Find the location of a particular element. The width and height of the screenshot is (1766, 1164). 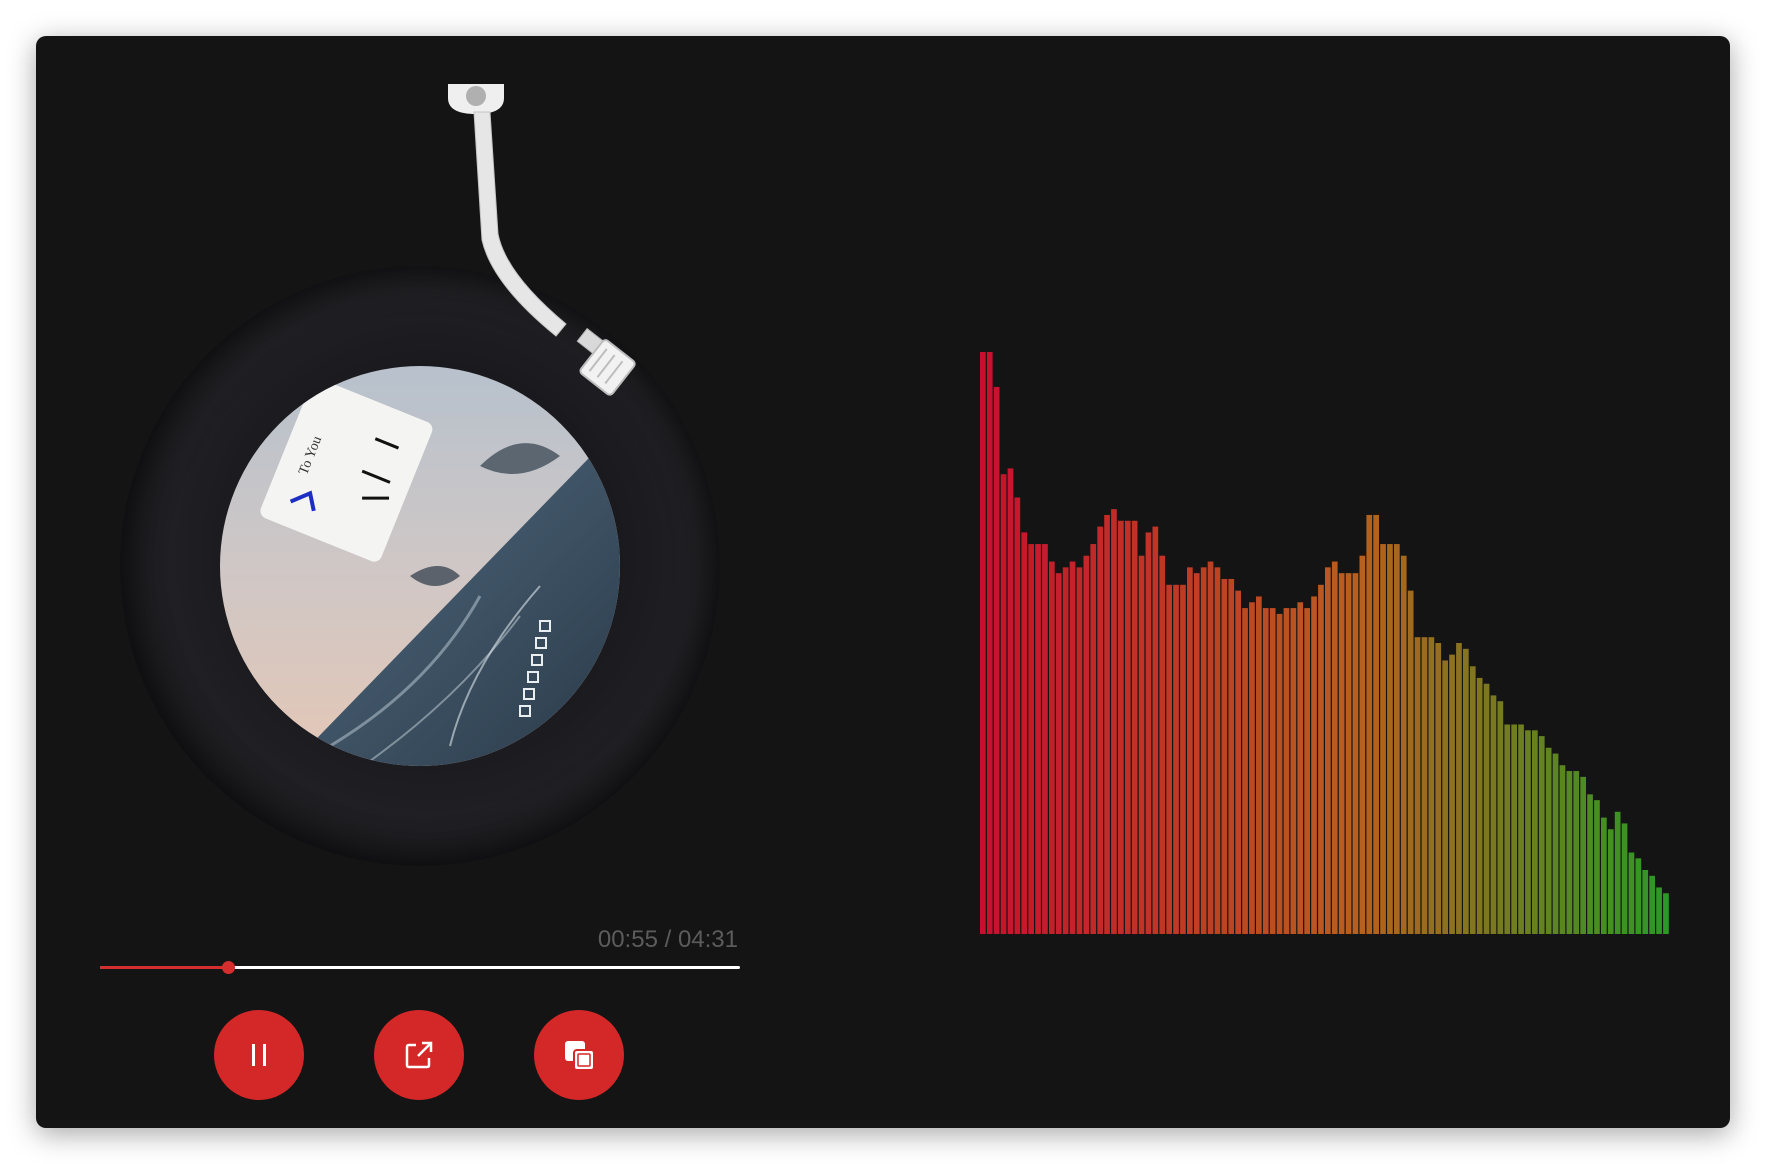

picture-in-picture-button is located at coordinates (579, 1055).